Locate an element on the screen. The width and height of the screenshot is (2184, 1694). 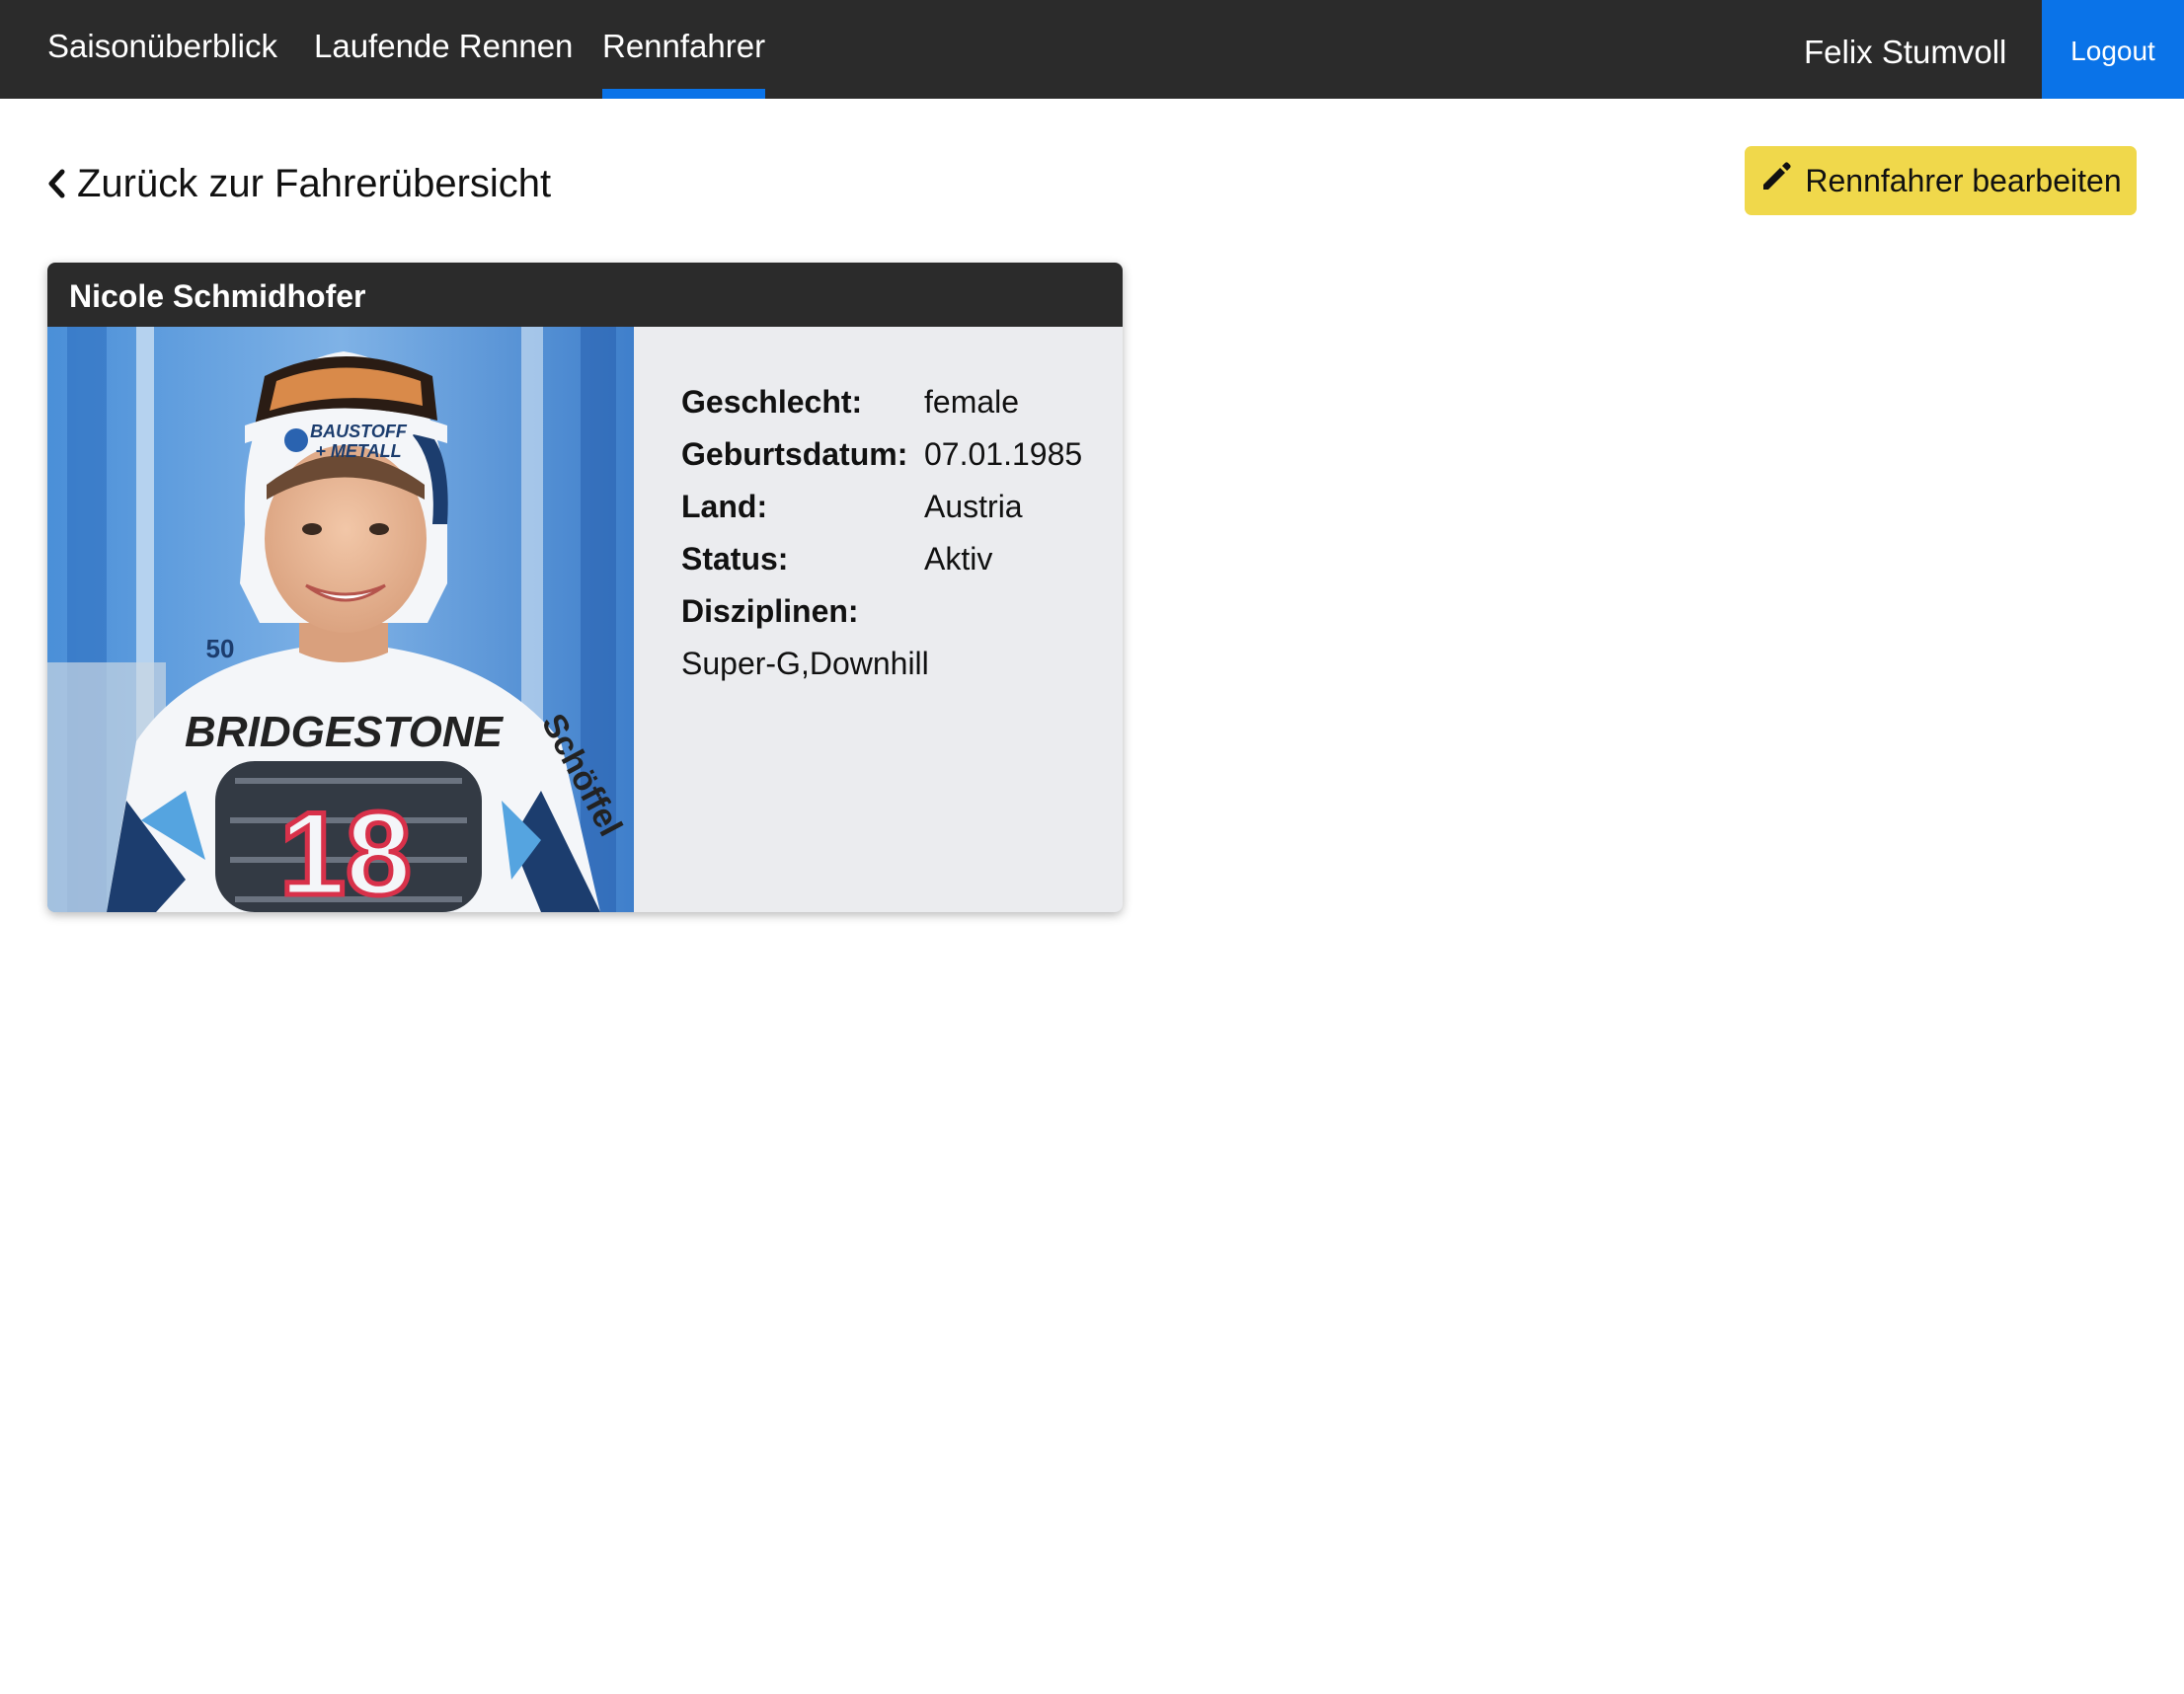
gender-row: Geschlecht: female is located at coordinates (898, 402).